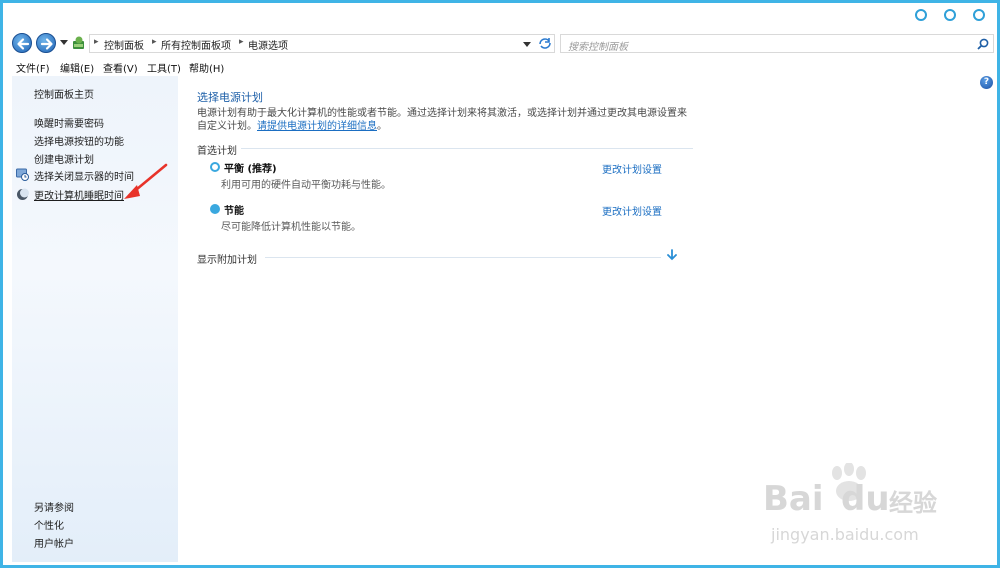  I want to click on plan-balanced-radio, so click(215, 167).